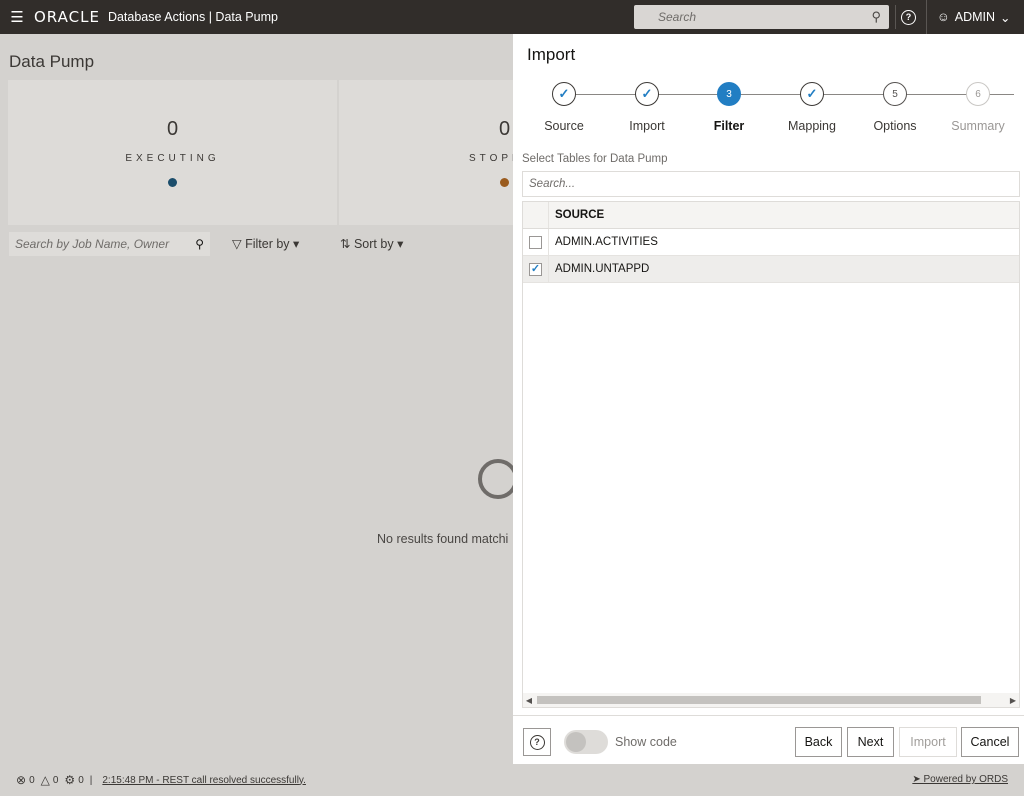 This screenshot has height=796, width=1024. I want to click on select-tables-label: Select Tables for Data Pump, so click(595, 159).